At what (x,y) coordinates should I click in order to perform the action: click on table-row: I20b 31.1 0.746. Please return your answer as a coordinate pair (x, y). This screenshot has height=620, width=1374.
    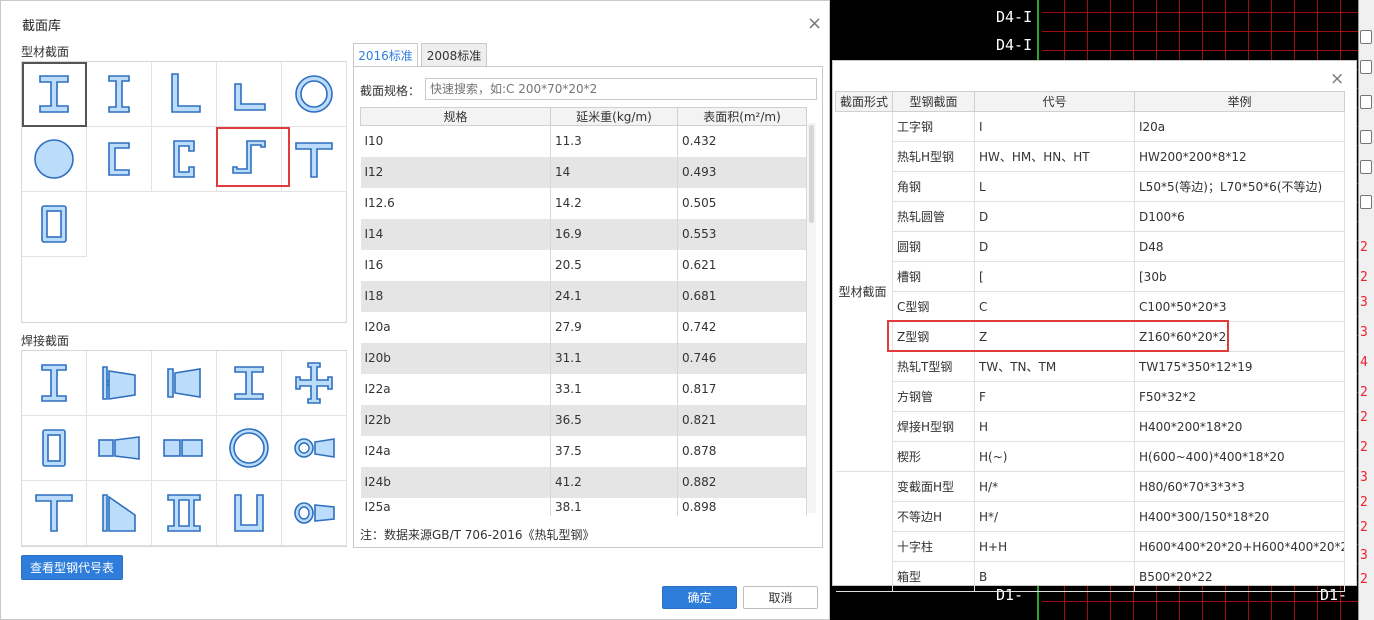
    Looking at the image, I should click on (583, 358).